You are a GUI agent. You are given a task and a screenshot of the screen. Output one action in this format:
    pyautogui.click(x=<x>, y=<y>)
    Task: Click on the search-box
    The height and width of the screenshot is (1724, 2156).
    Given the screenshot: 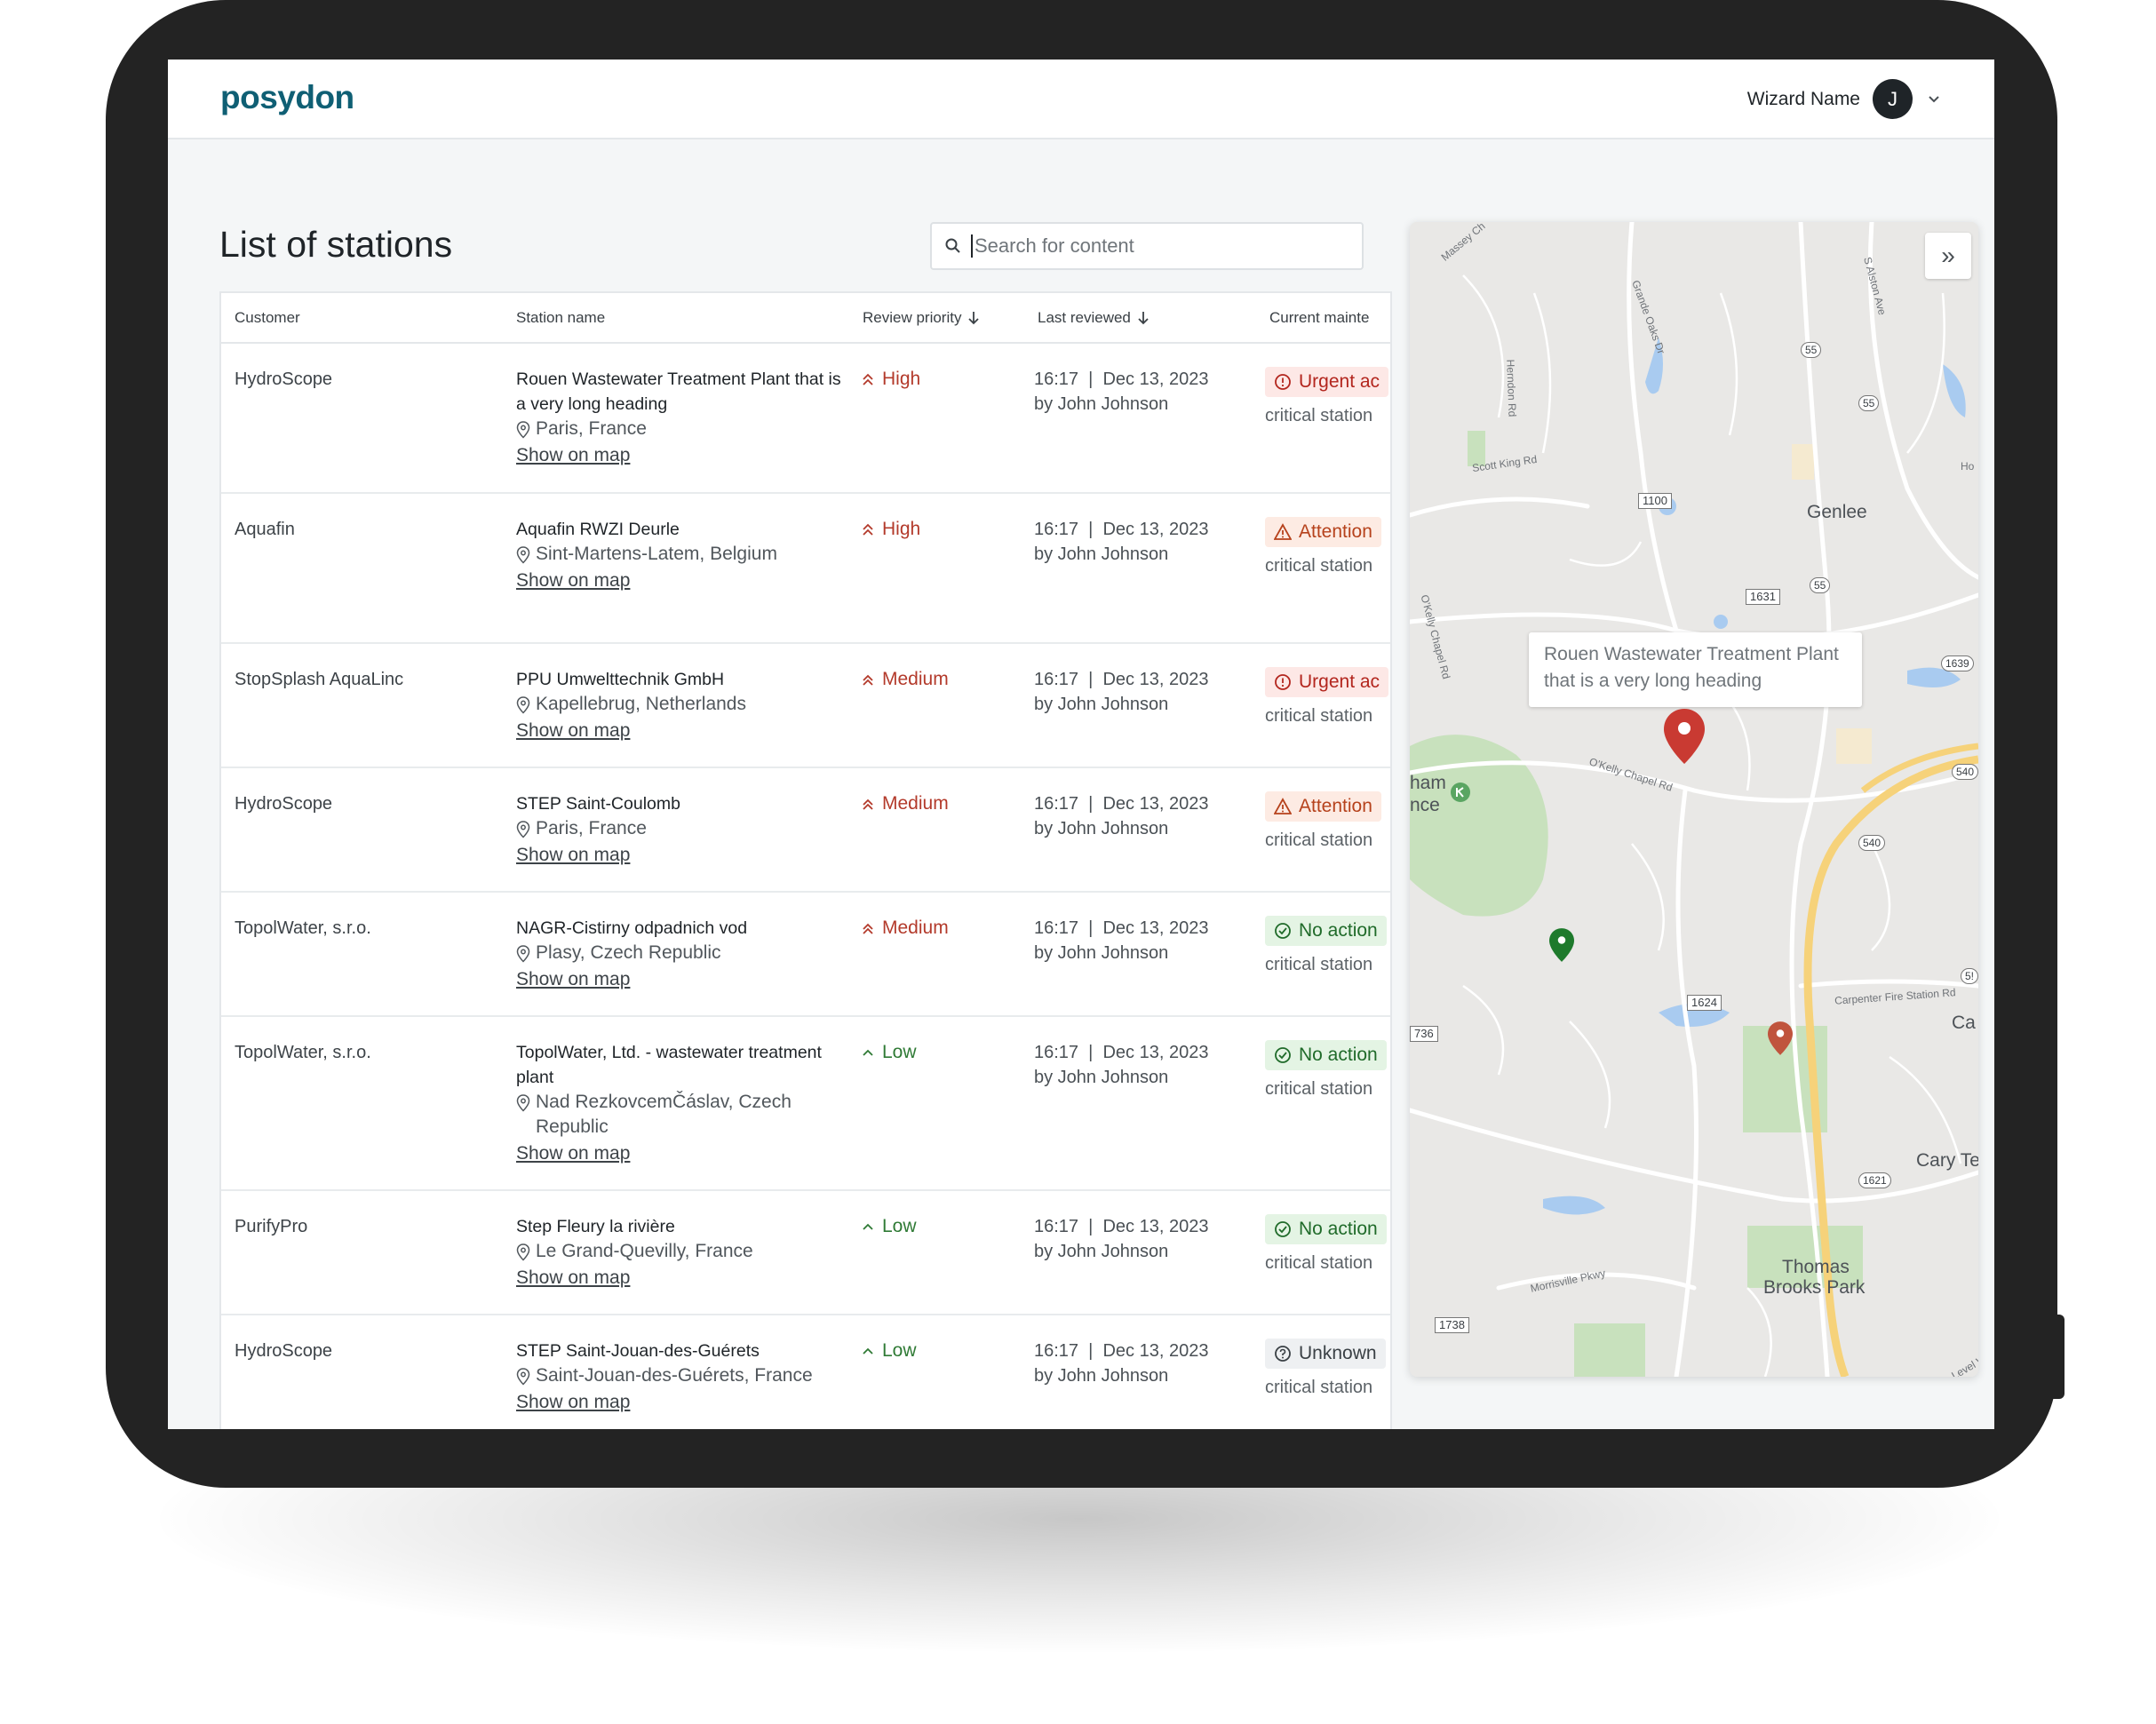 What is the action you would take?
    pyautogui.click(x=1147, y=246)
    